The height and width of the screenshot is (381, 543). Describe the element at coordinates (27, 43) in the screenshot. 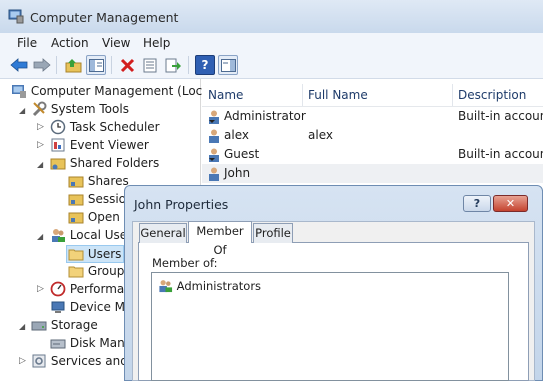

I see `menu-file: File` at that location.